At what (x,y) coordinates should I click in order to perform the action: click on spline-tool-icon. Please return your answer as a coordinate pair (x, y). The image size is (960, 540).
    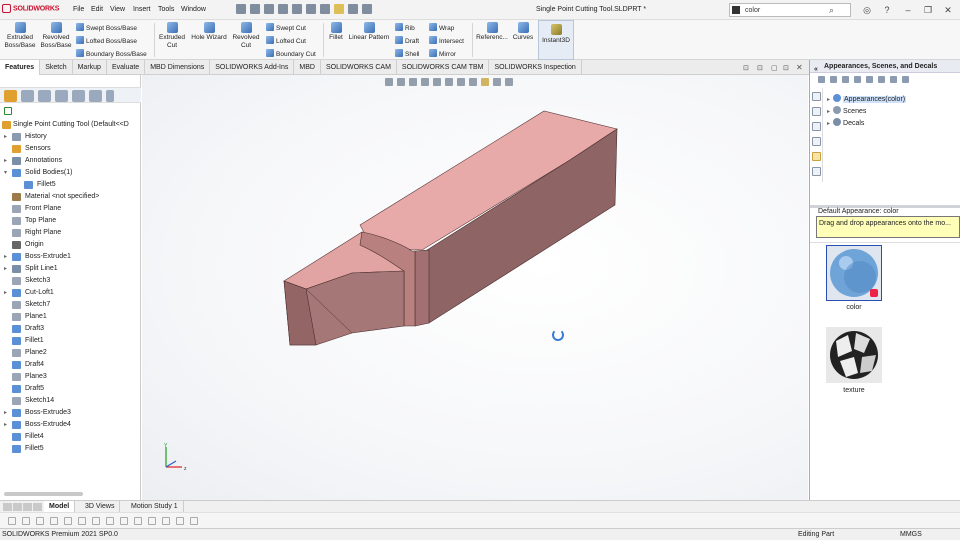
    Looking at the image, I should click on (110, 521).